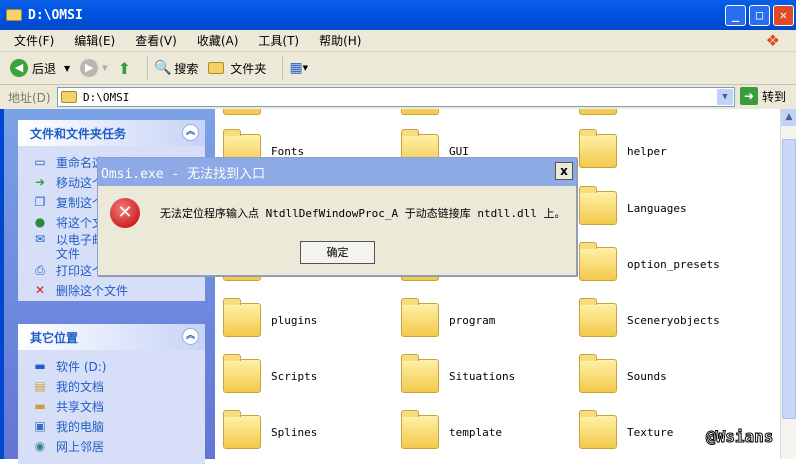 The image size is (796, 464). What do you see at coordinates (270, 373) in the screenshot?
I see `folder-item: Scripts` at bounding box center [270, 373].